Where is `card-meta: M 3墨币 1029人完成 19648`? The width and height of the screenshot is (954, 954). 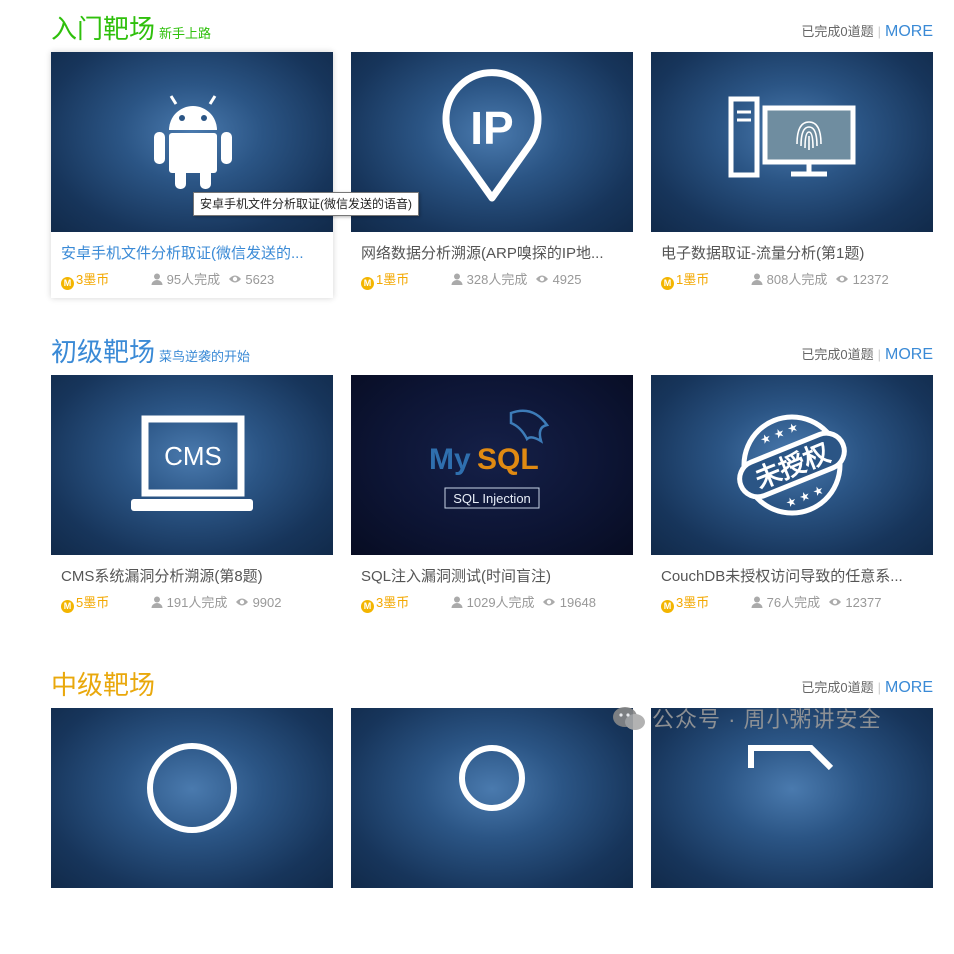 card-meta: M 3墨币 1029人完成 19648 is located at coordinates (492, 603).